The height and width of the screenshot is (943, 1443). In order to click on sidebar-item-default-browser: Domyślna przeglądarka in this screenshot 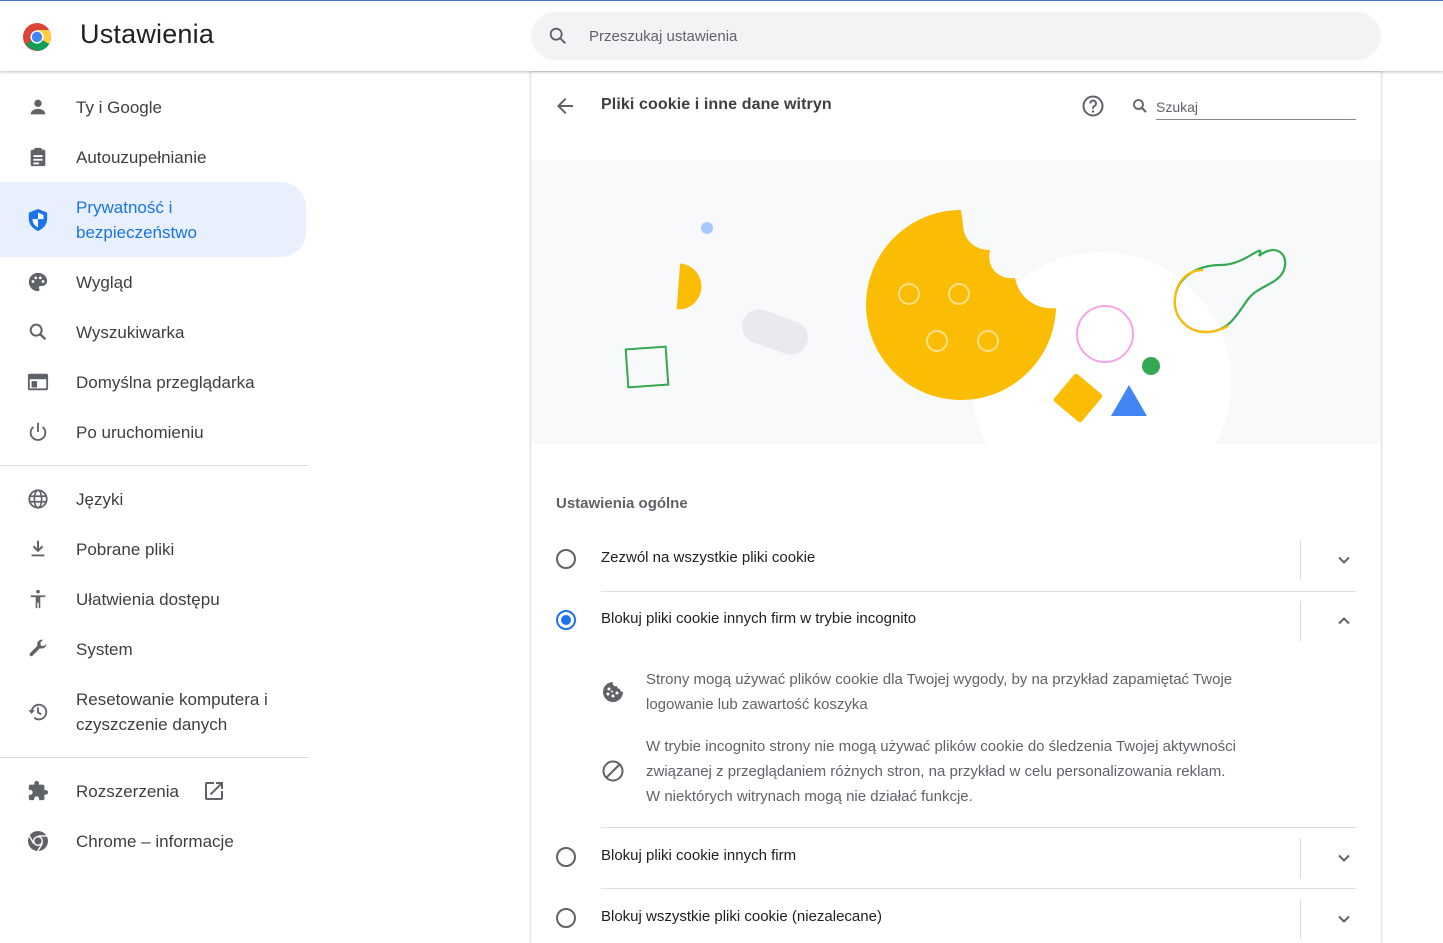, I will do `click(153, 382)`.